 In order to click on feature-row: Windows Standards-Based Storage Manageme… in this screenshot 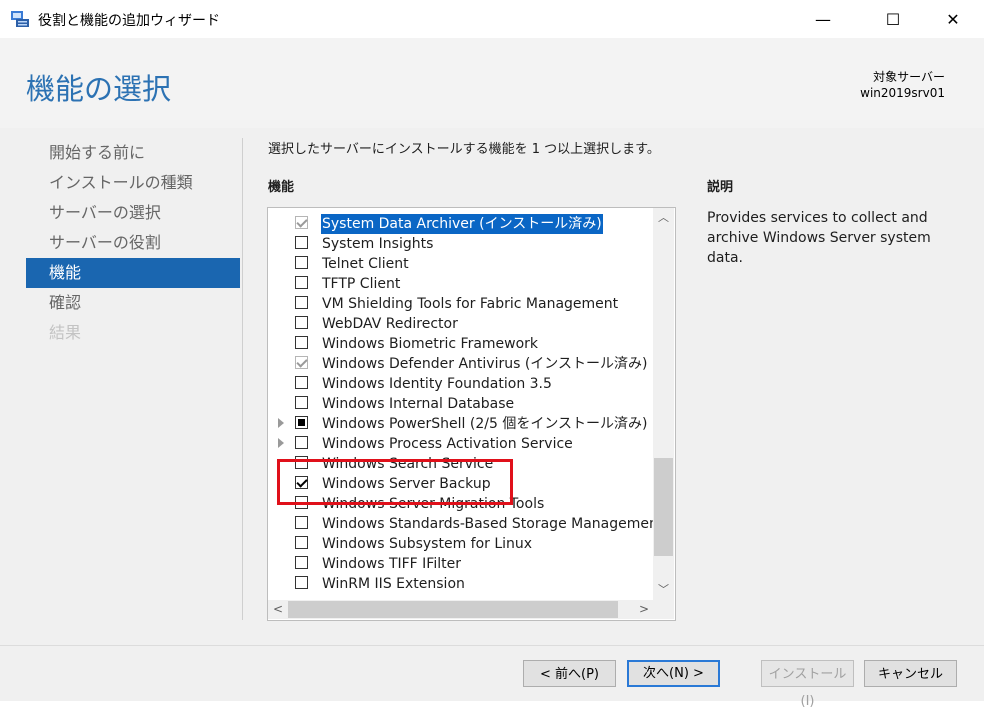, I will do `click(465, 524)`.